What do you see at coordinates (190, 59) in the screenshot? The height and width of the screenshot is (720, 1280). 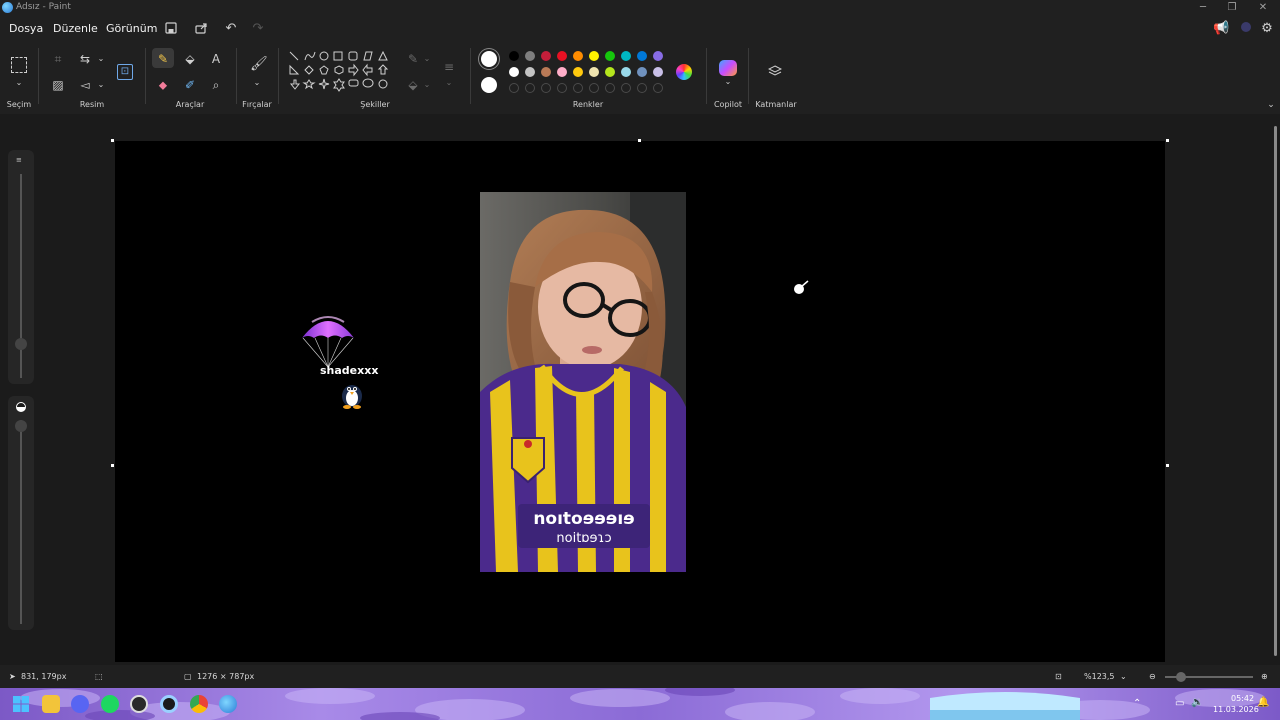 I see `fill-bucket-icon: ⬙` at bounding box center [190, 59].